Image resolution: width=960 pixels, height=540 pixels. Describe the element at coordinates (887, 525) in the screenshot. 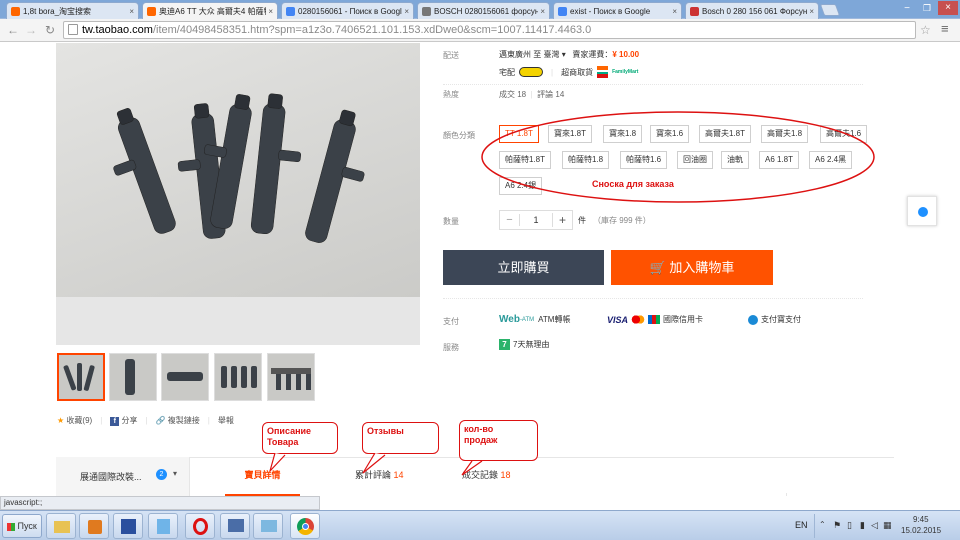

I see `network-icon: ▦` at that location.